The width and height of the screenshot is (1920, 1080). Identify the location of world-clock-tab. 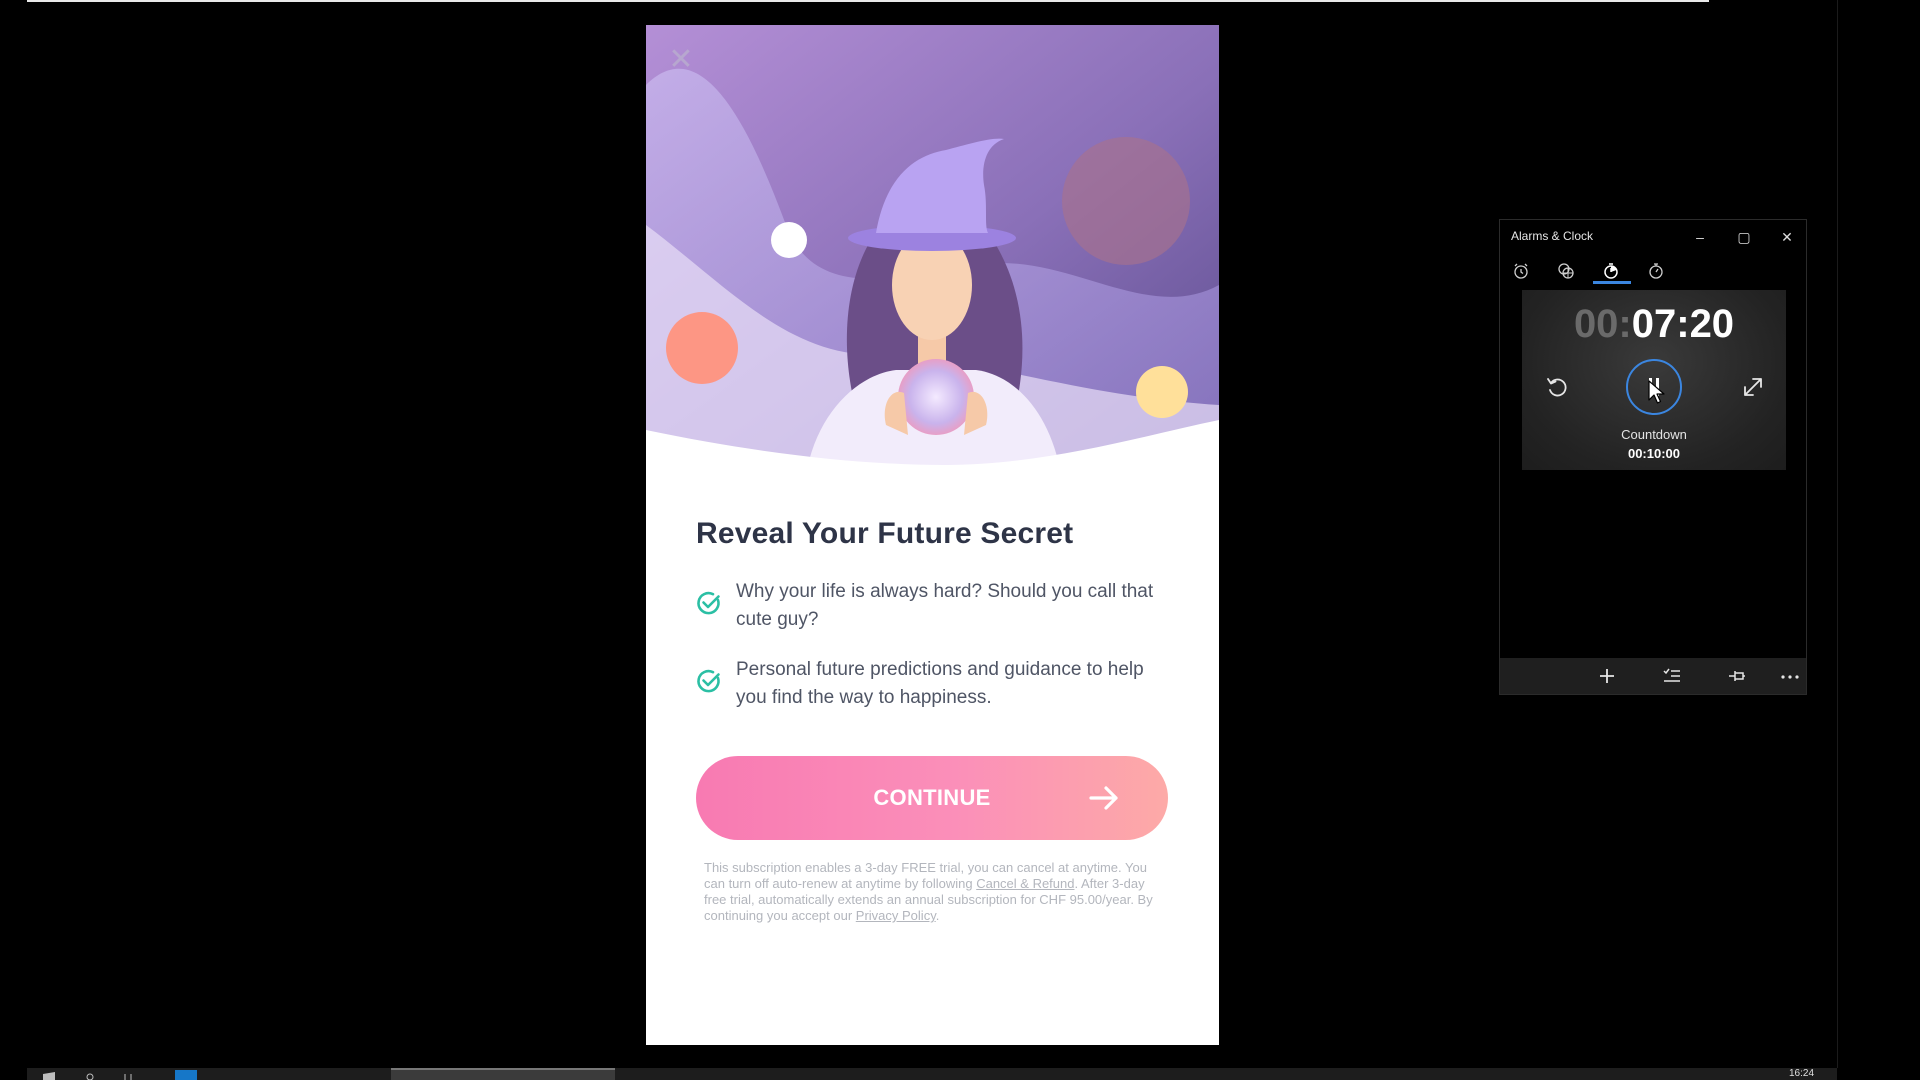
(1566, 271).